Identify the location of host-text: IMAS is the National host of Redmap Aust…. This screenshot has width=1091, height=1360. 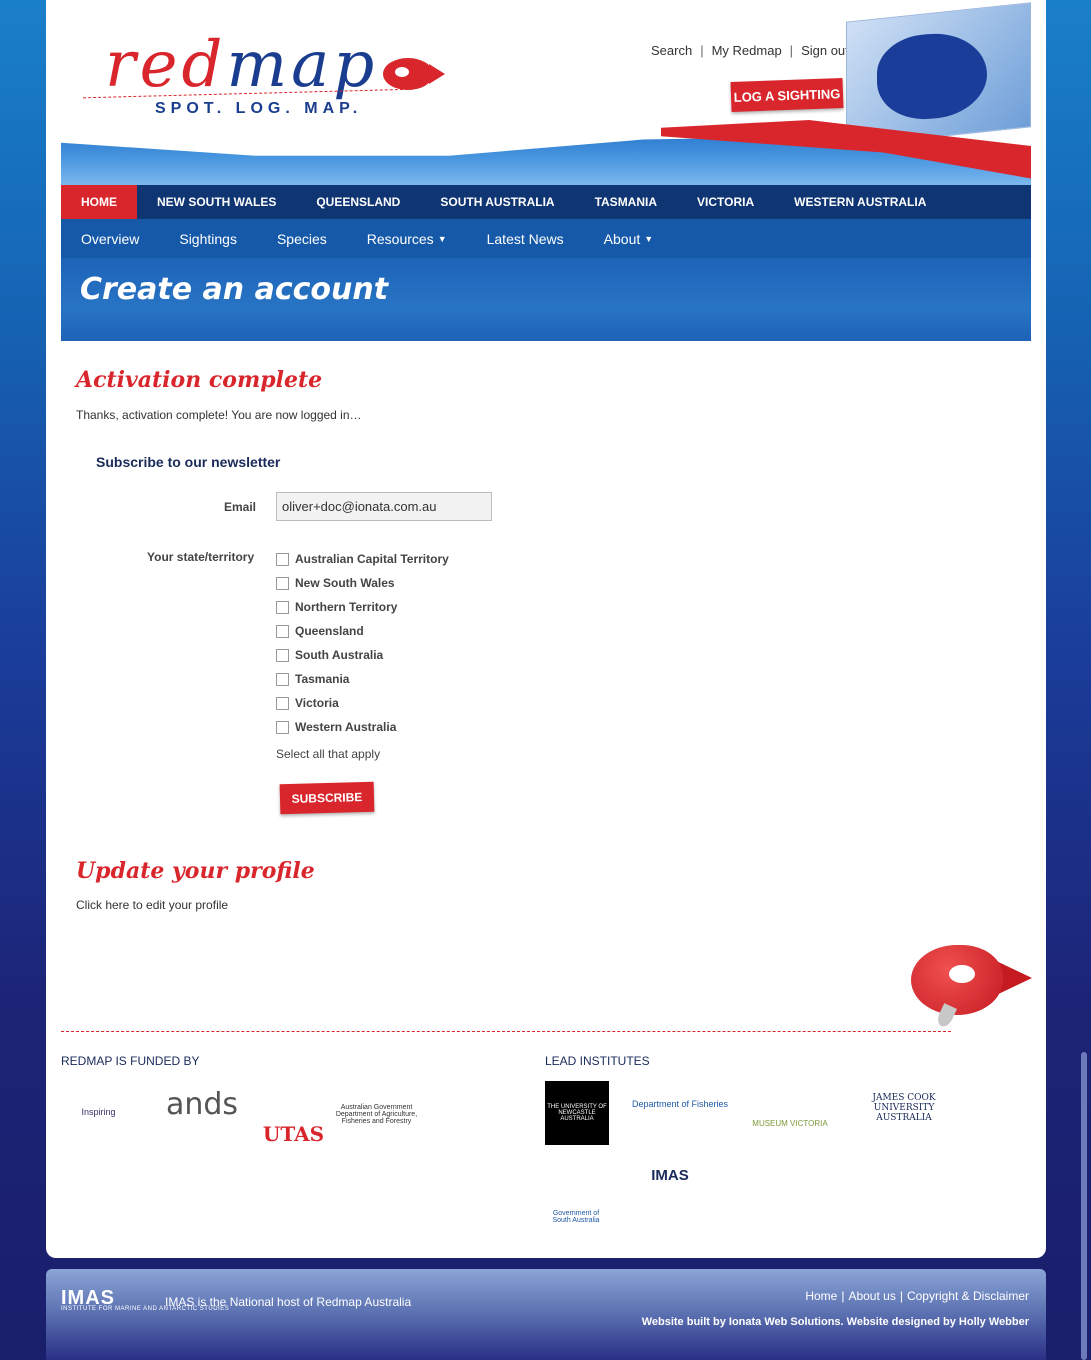
(288, 1302).